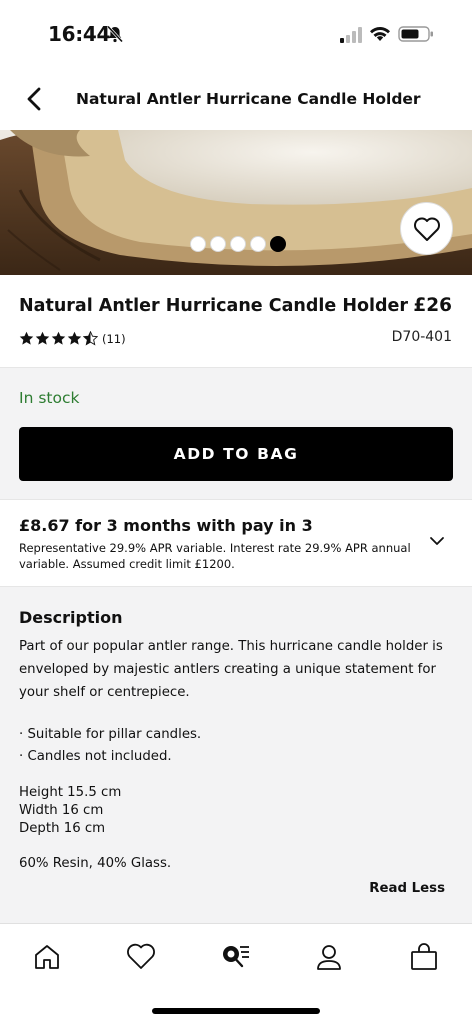 The width and height of the screenshot is (472, 1024). What do you see at coordinates (248, 99) in the screenshot?
I see `page-title: Natural Antler Hurricane Candle Holder` at bounding box center [248, 99].